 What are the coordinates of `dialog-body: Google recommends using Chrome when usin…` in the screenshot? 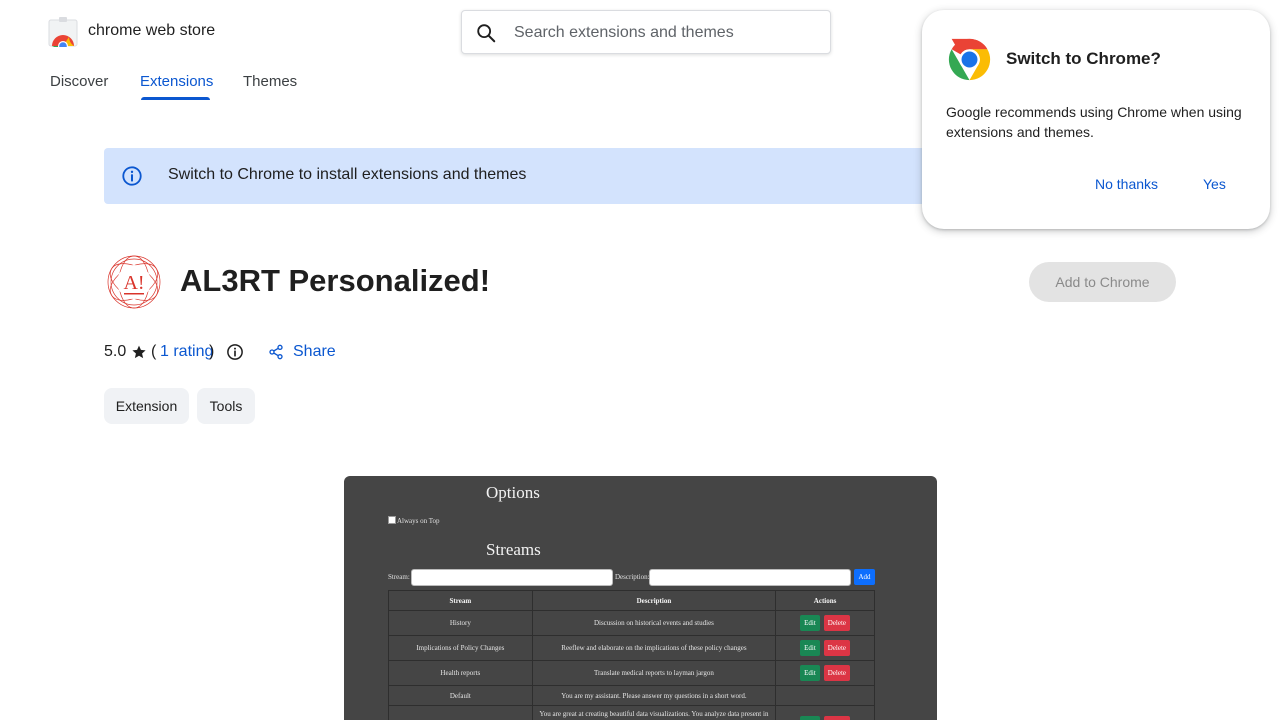 It's located at (1094, 122).